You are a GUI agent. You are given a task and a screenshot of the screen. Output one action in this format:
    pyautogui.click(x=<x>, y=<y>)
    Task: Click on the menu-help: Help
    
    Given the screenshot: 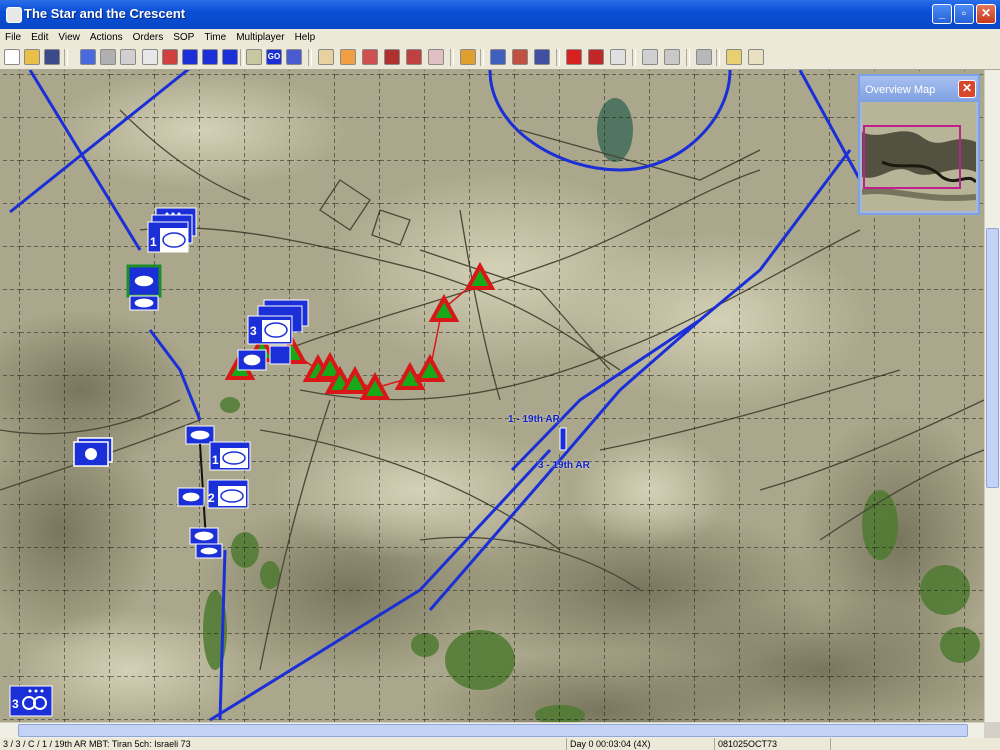 What is the action you would take?
    pyautogui.click(x=305, y=37)
    